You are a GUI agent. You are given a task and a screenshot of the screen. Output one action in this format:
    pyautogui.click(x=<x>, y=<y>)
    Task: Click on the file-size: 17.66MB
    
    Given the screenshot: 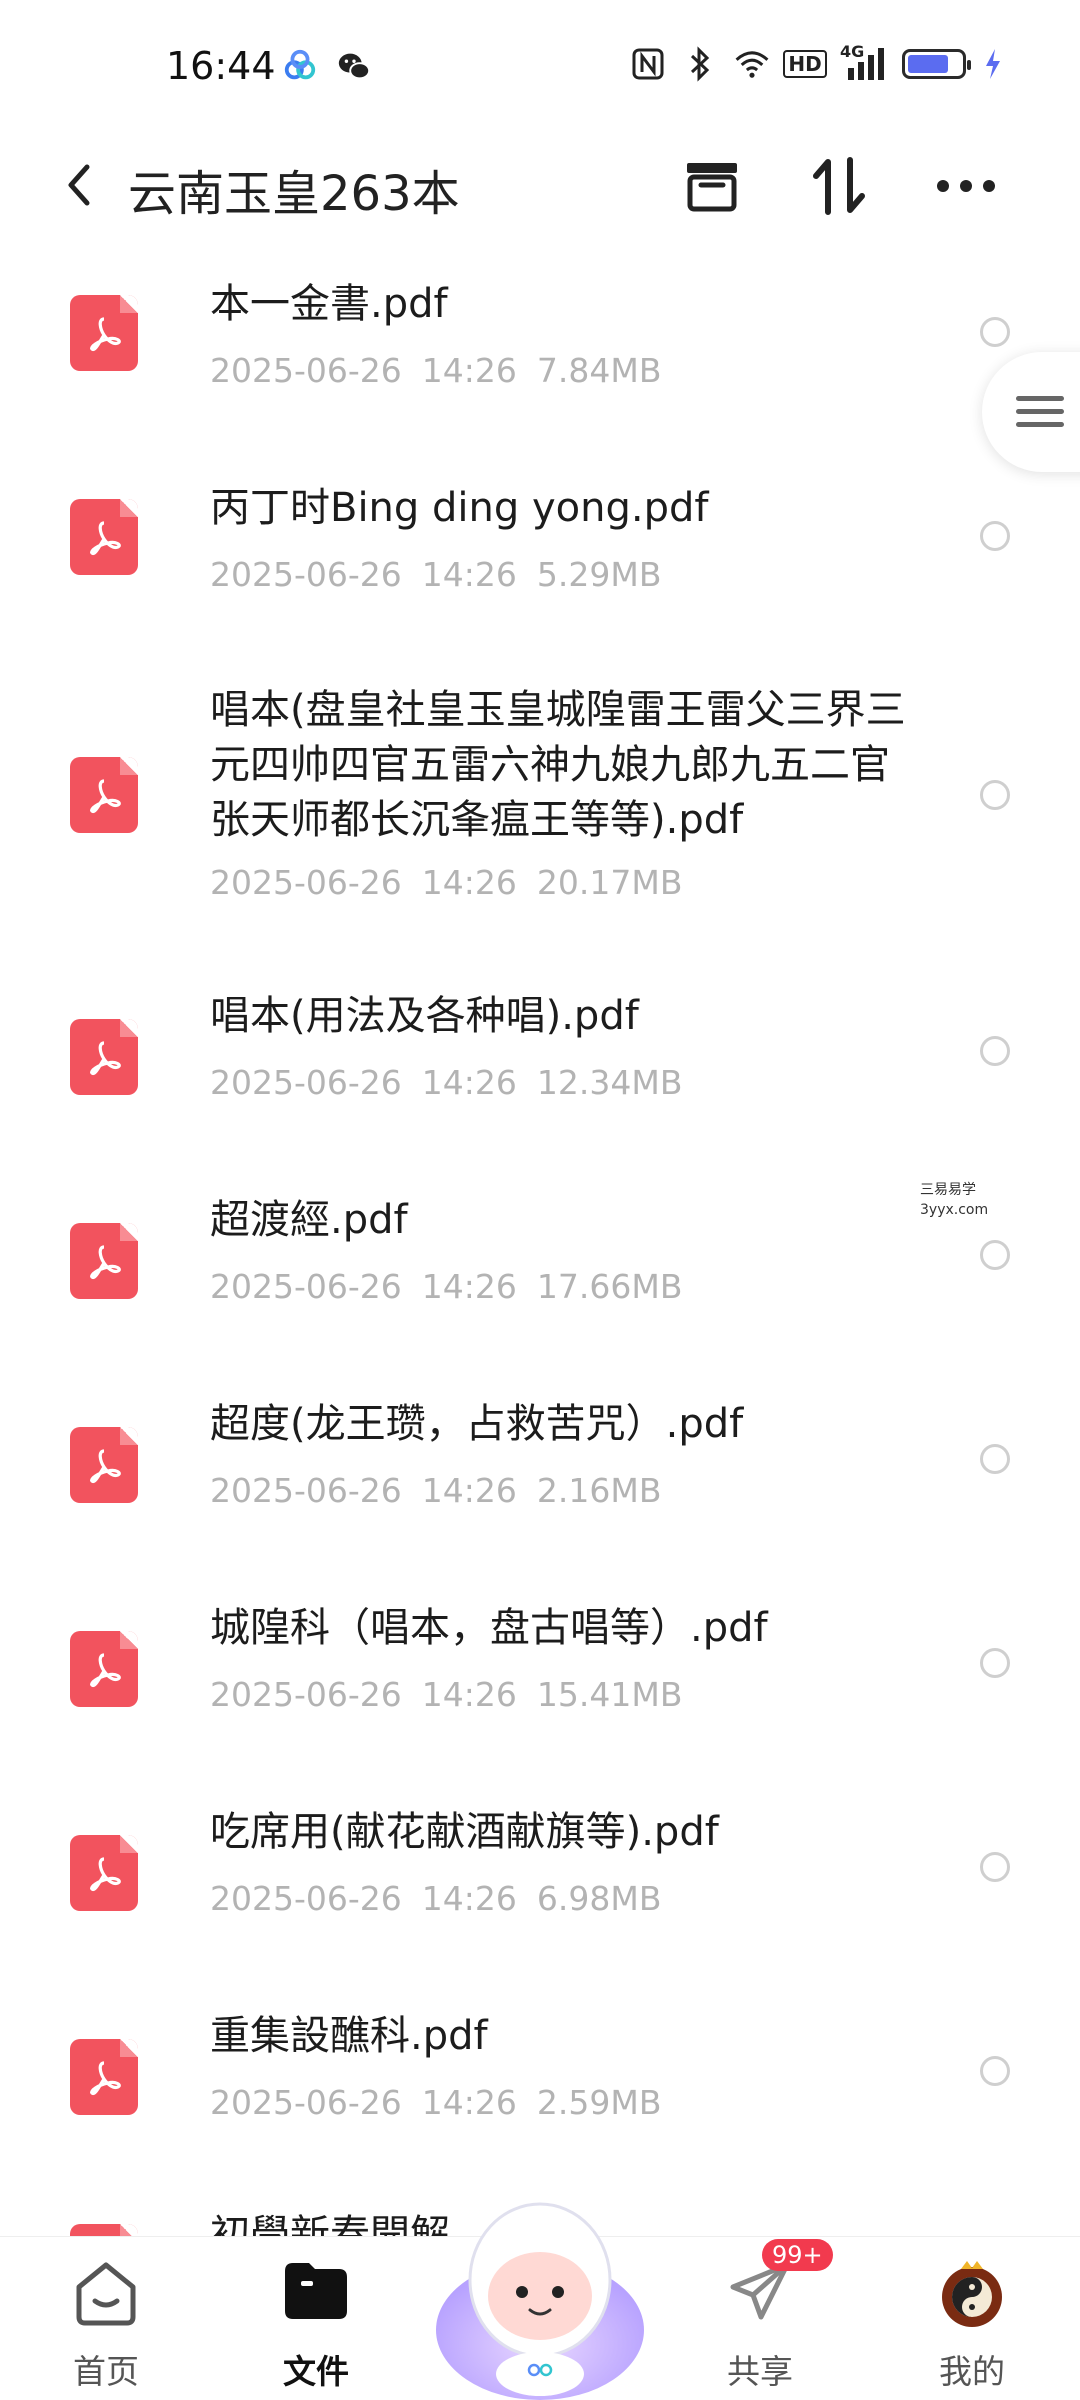 What is the action you would take?
    pyautogui.click(x=609, y=1286)
    